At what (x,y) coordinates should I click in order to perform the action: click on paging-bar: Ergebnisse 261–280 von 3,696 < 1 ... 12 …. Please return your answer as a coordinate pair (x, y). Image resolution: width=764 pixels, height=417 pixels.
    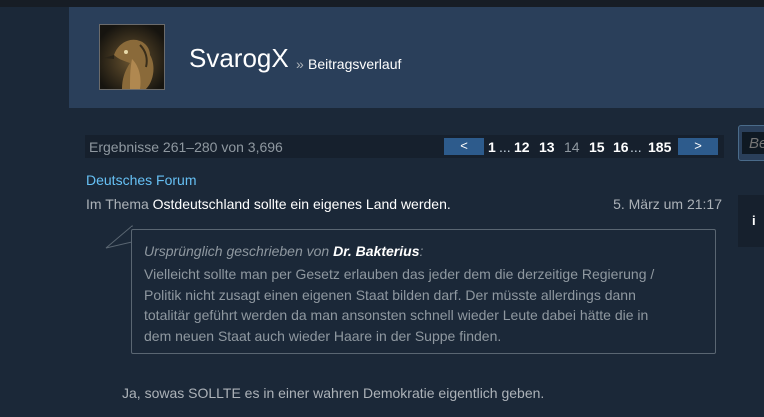
    Looking at the image, I should click on (404, 146).